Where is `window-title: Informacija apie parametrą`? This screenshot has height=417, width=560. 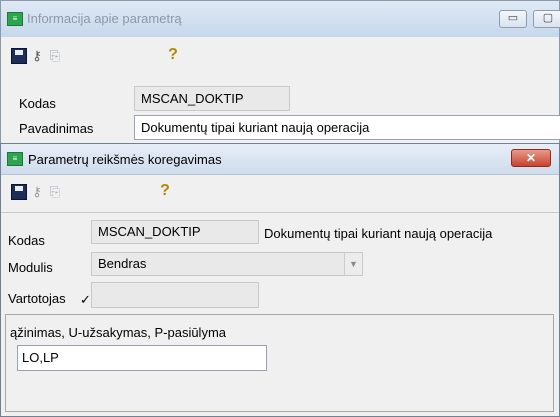
window-title: Informacija apie parametrą is located at coordinates (104, 18).